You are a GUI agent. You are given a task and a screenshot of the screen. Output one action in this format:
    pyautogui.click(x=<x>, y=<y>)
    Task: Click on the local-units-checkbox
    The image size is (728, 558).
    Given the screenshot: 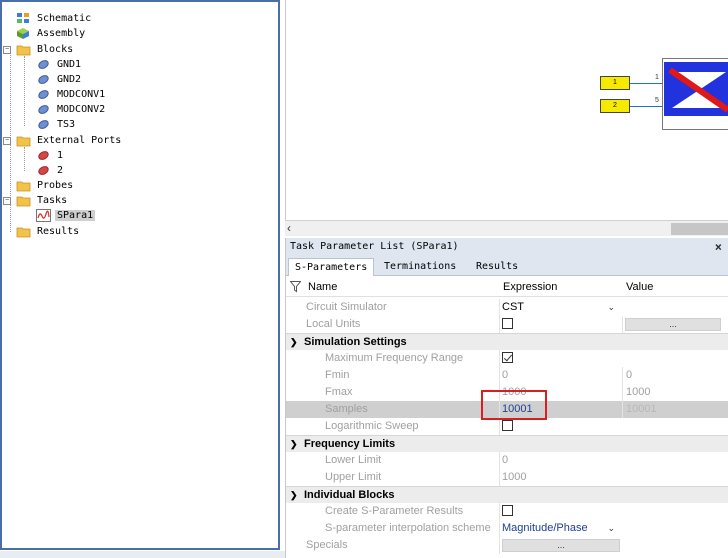 What is the action you would take?
    pyautogui.click(x=507, y=323)
    